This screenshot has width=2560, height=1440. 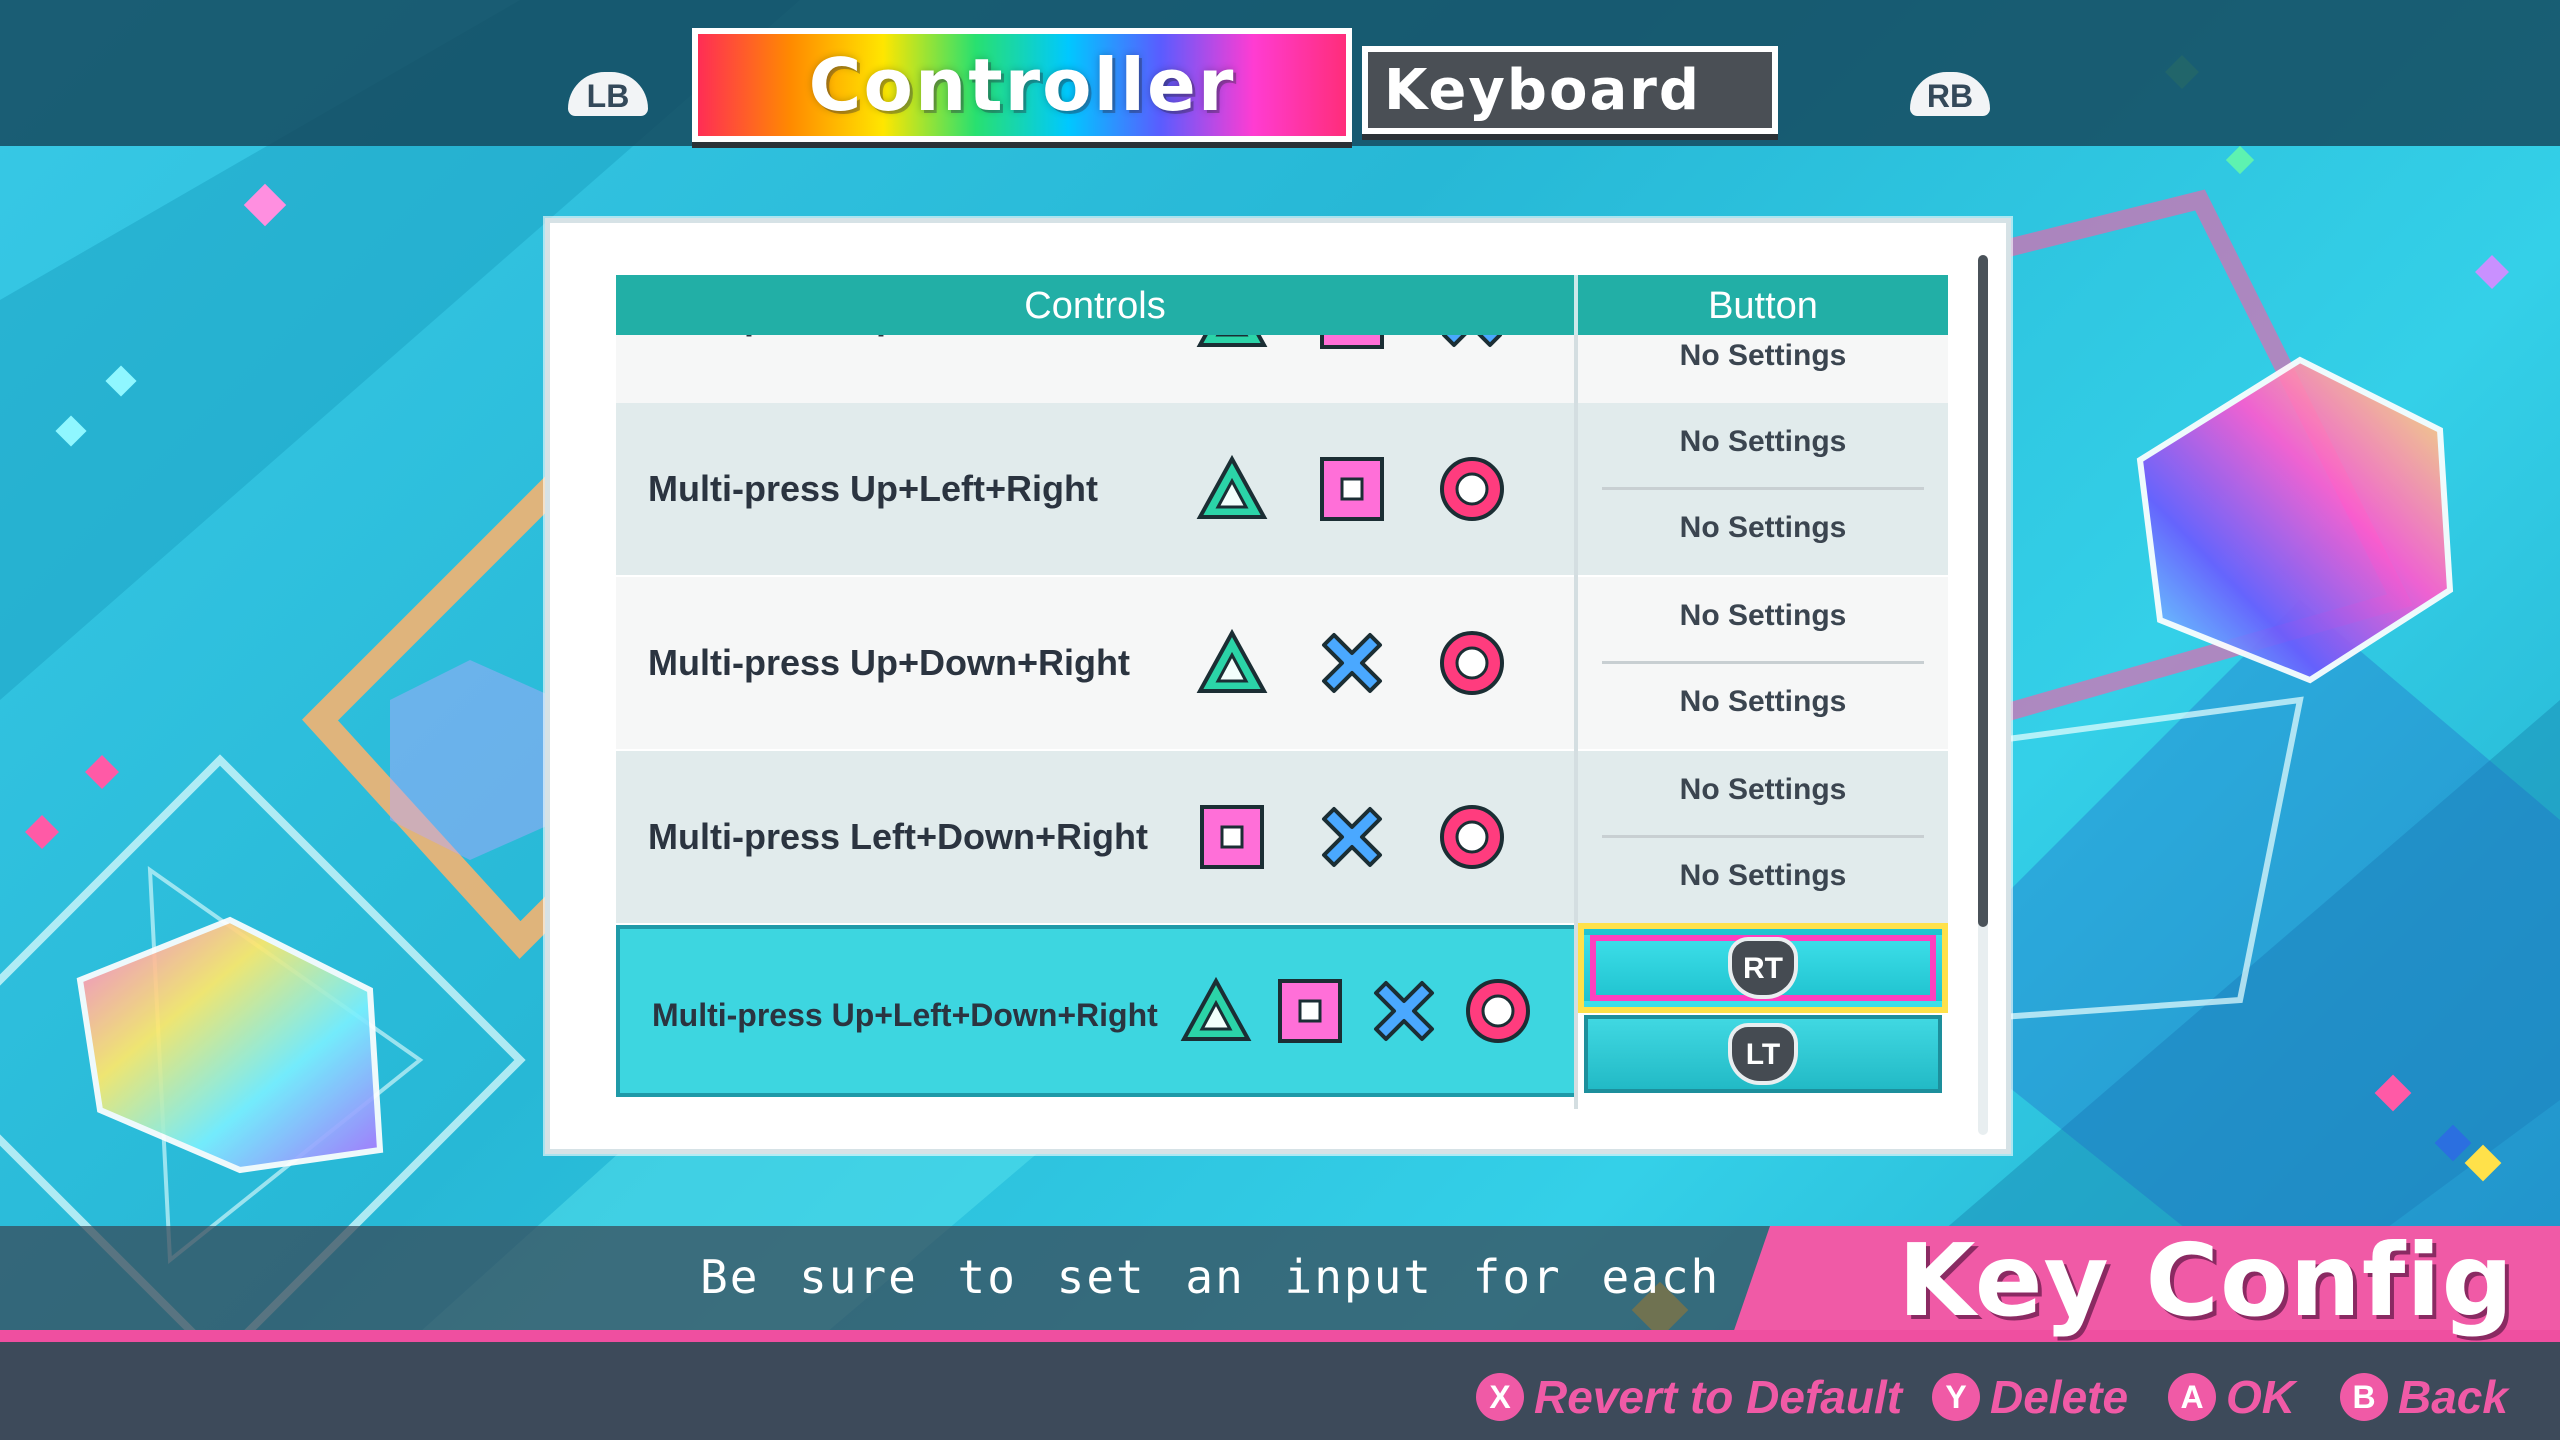 I want to click on row-controls-cell: Multi-press Up+Left+Right, so click(x=1095, y=489).